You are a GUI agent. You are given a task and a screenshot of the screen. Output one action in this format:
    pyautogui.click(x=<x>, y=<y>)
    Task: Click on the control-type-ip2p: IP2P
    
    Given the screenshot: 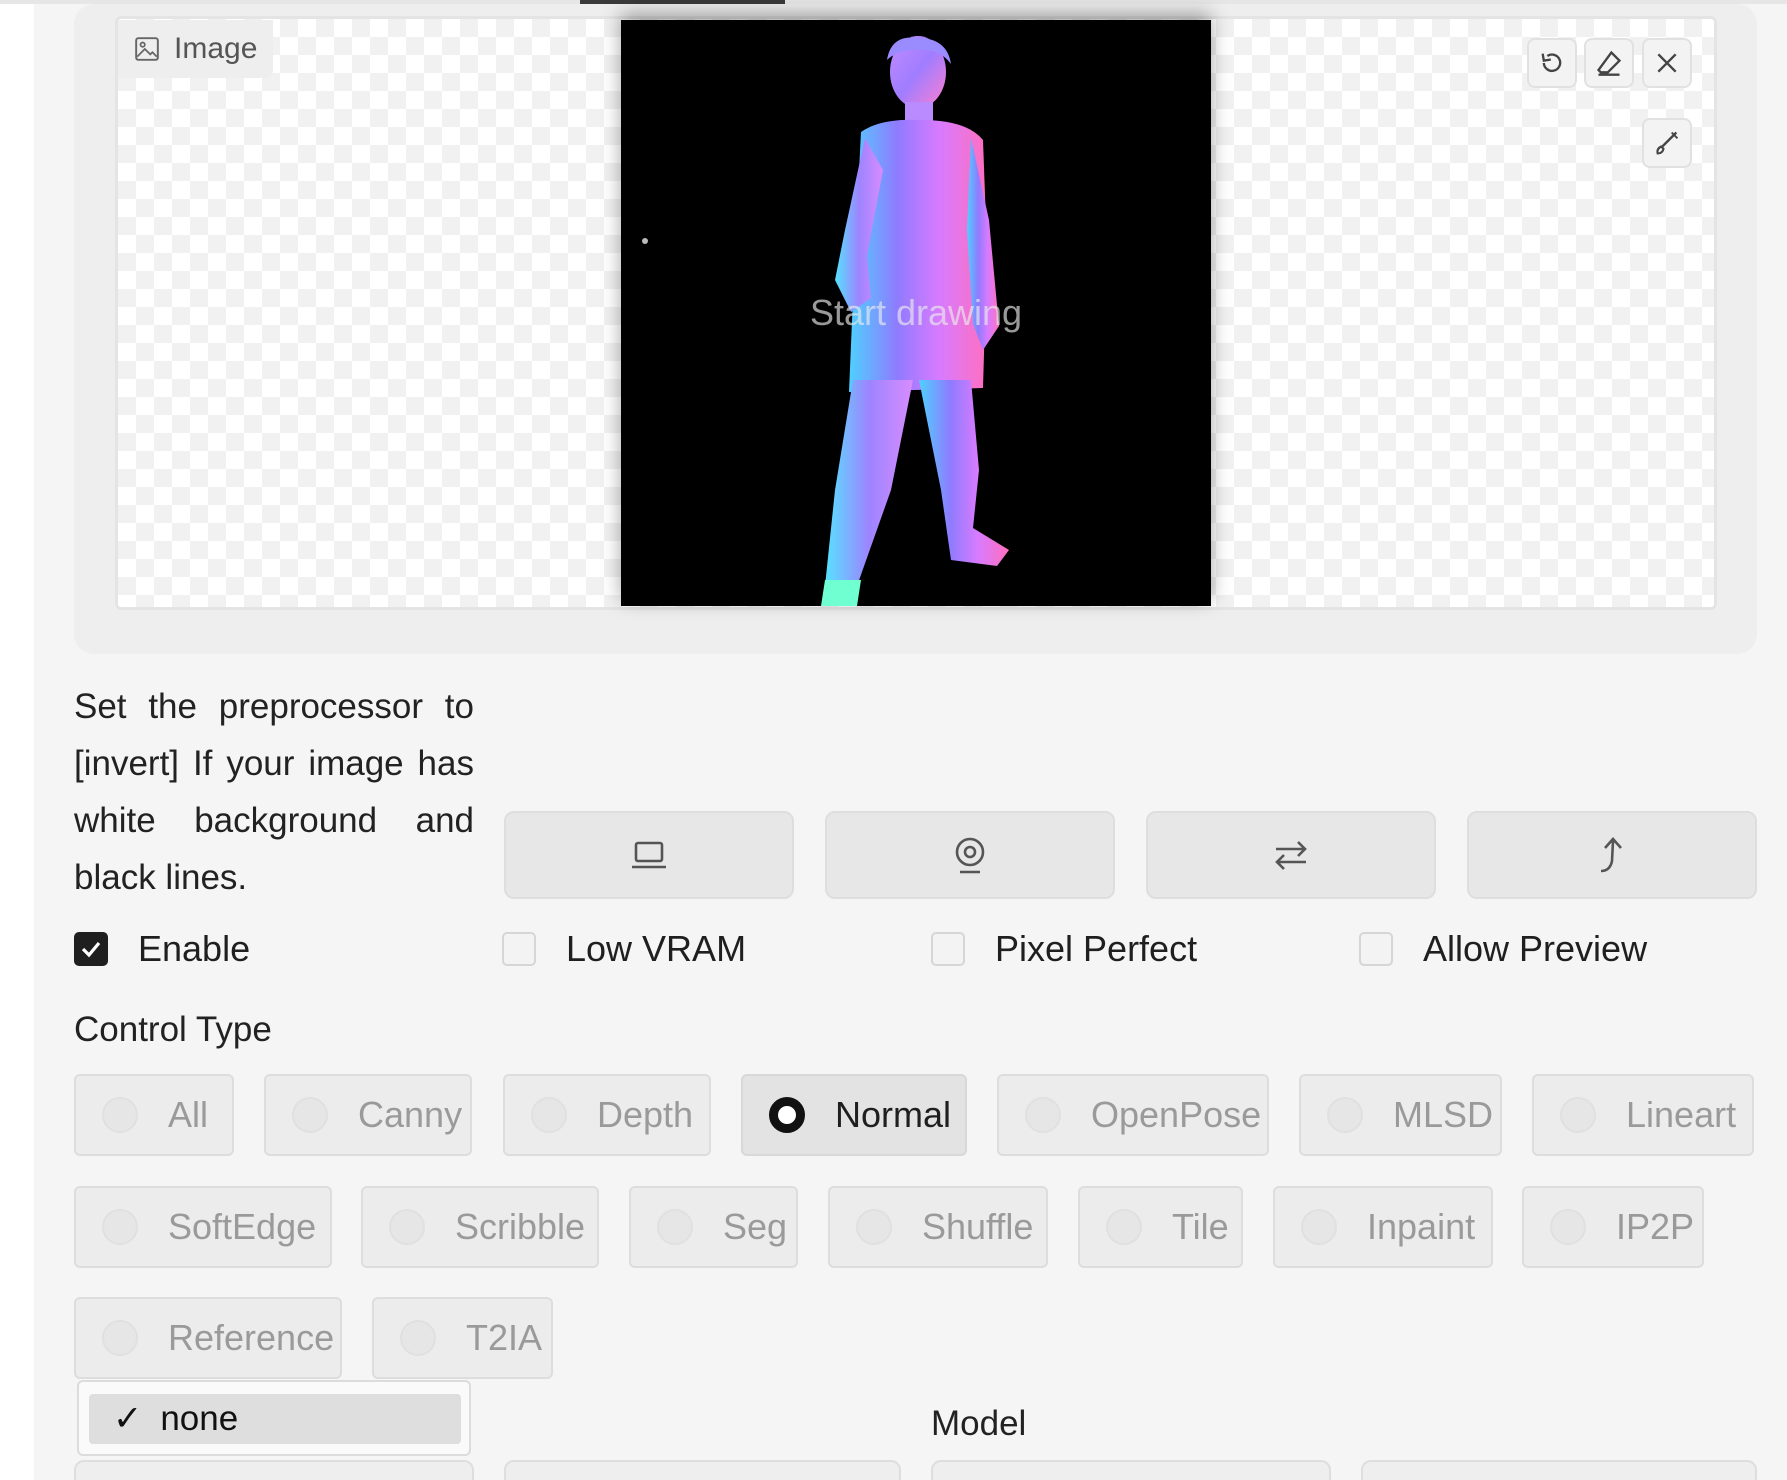 What is the action you would take?
    pyautogui.click(x=1613, y=1227)
    